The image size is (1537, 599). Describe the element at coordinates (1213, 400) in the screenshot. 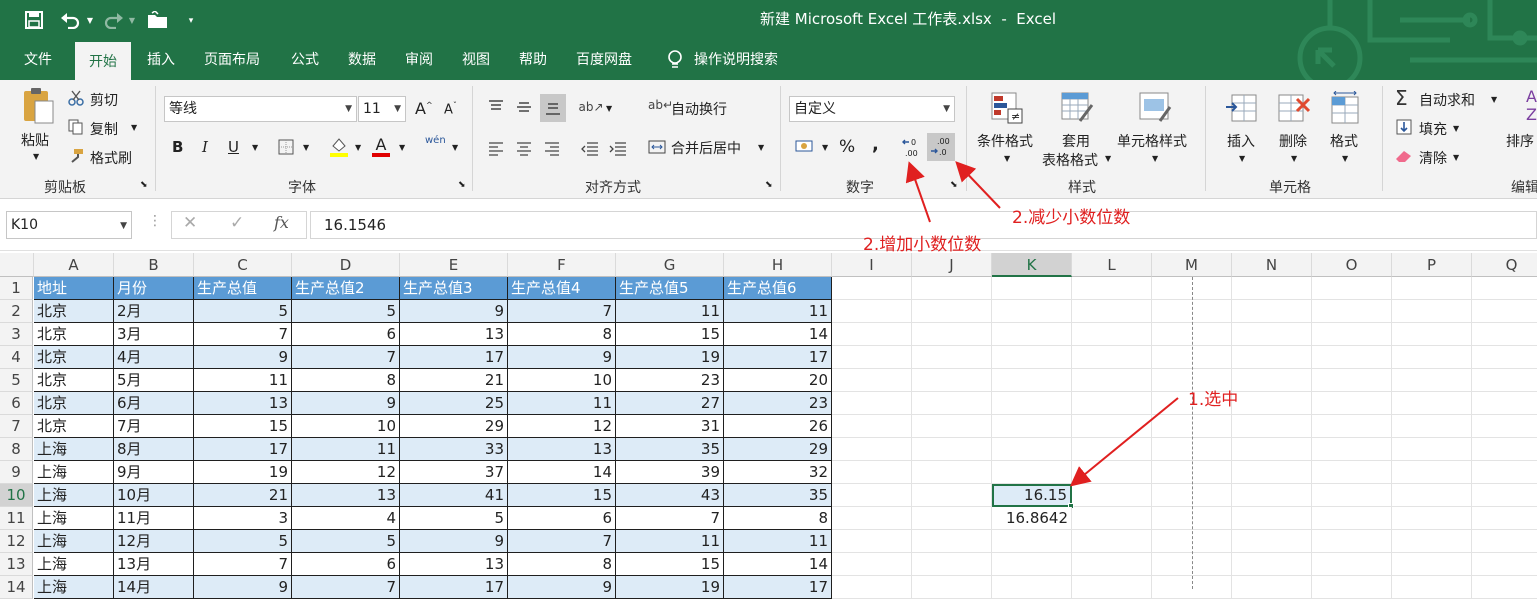

I see `annotation-select: 1.选中` at that location.